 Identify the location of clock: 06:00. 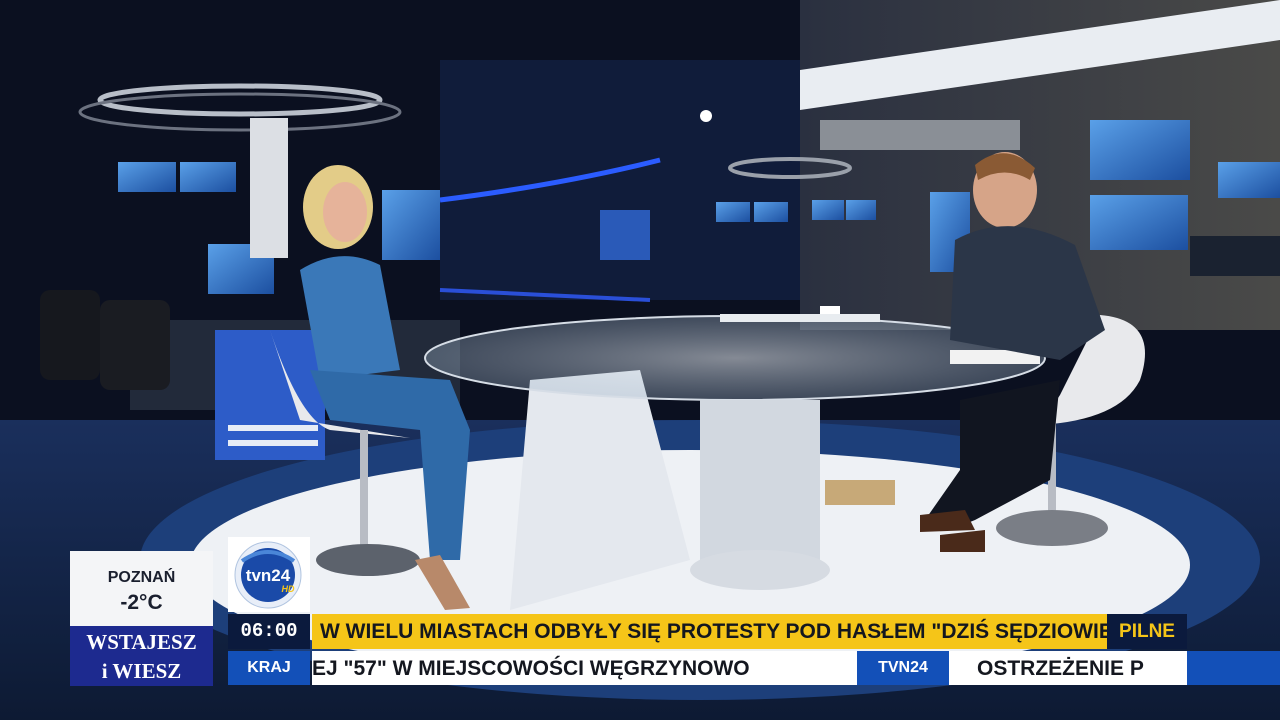
(269, 631).